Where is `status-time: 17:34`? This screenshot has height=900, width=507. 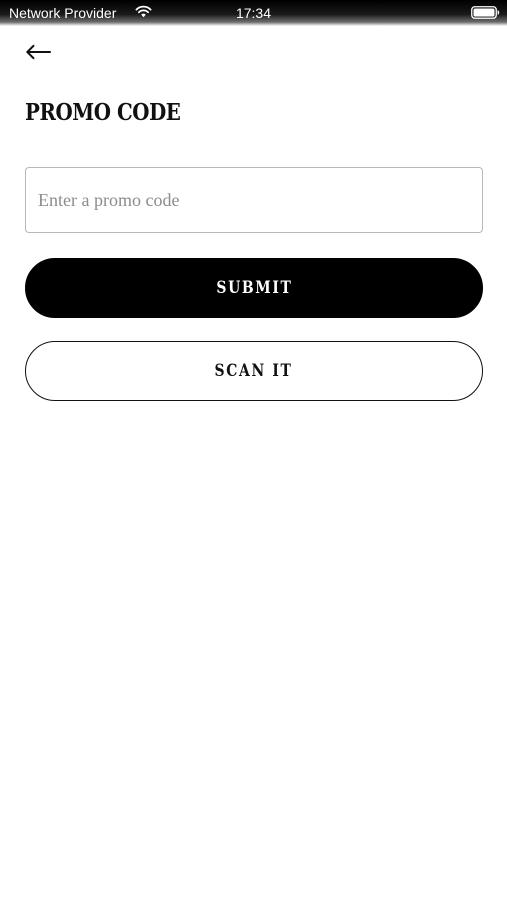
status-time: 17:34 is located at coordinates (253, 13).